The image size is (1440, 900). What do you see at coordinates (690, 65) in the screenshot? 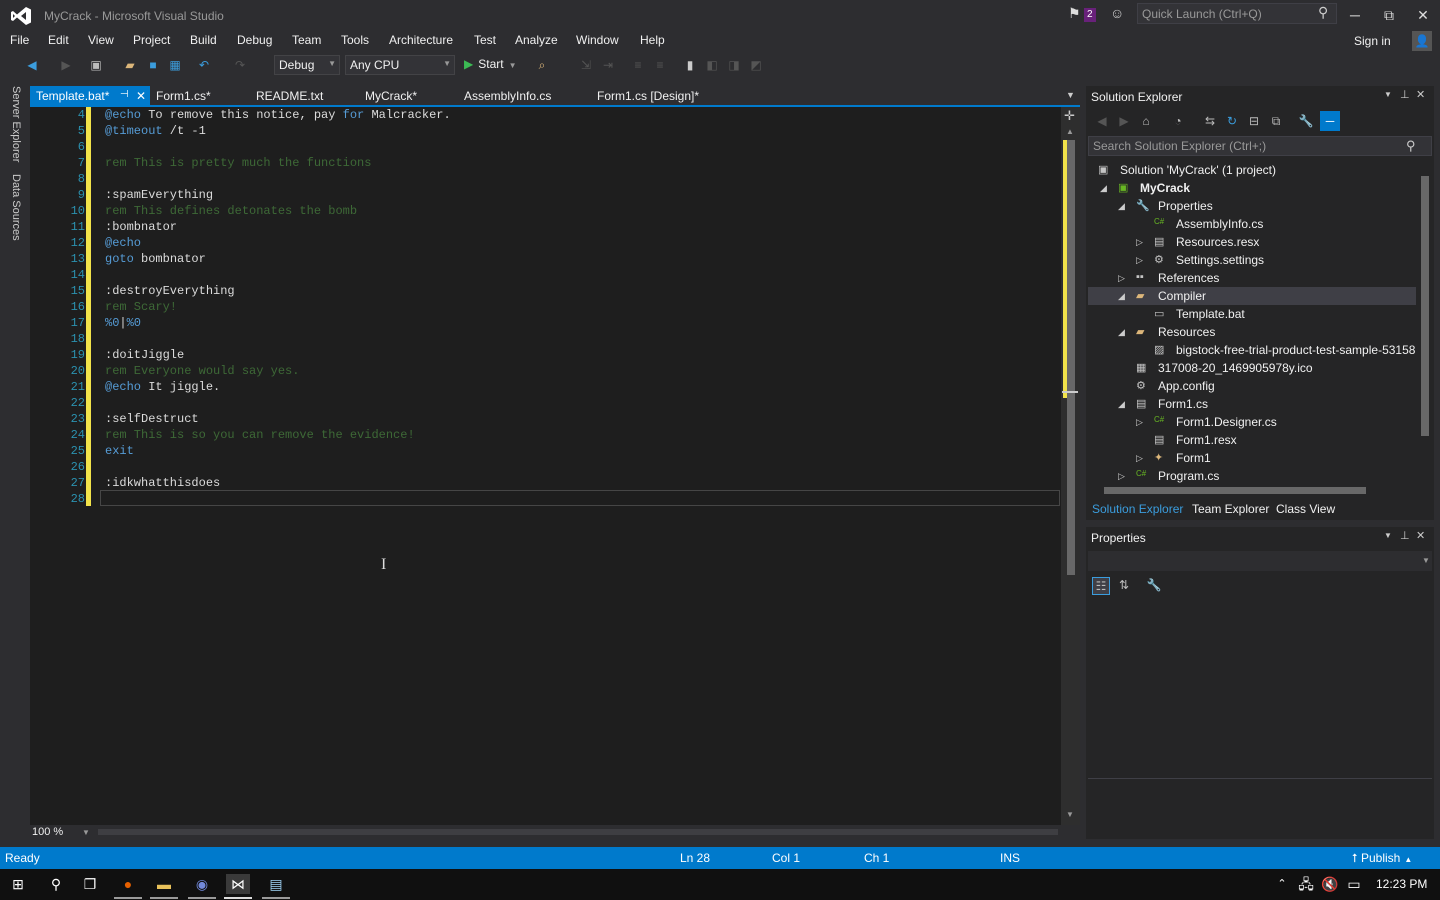
I see `bookmark-icon: ▮` at bounding box center [690, 65].